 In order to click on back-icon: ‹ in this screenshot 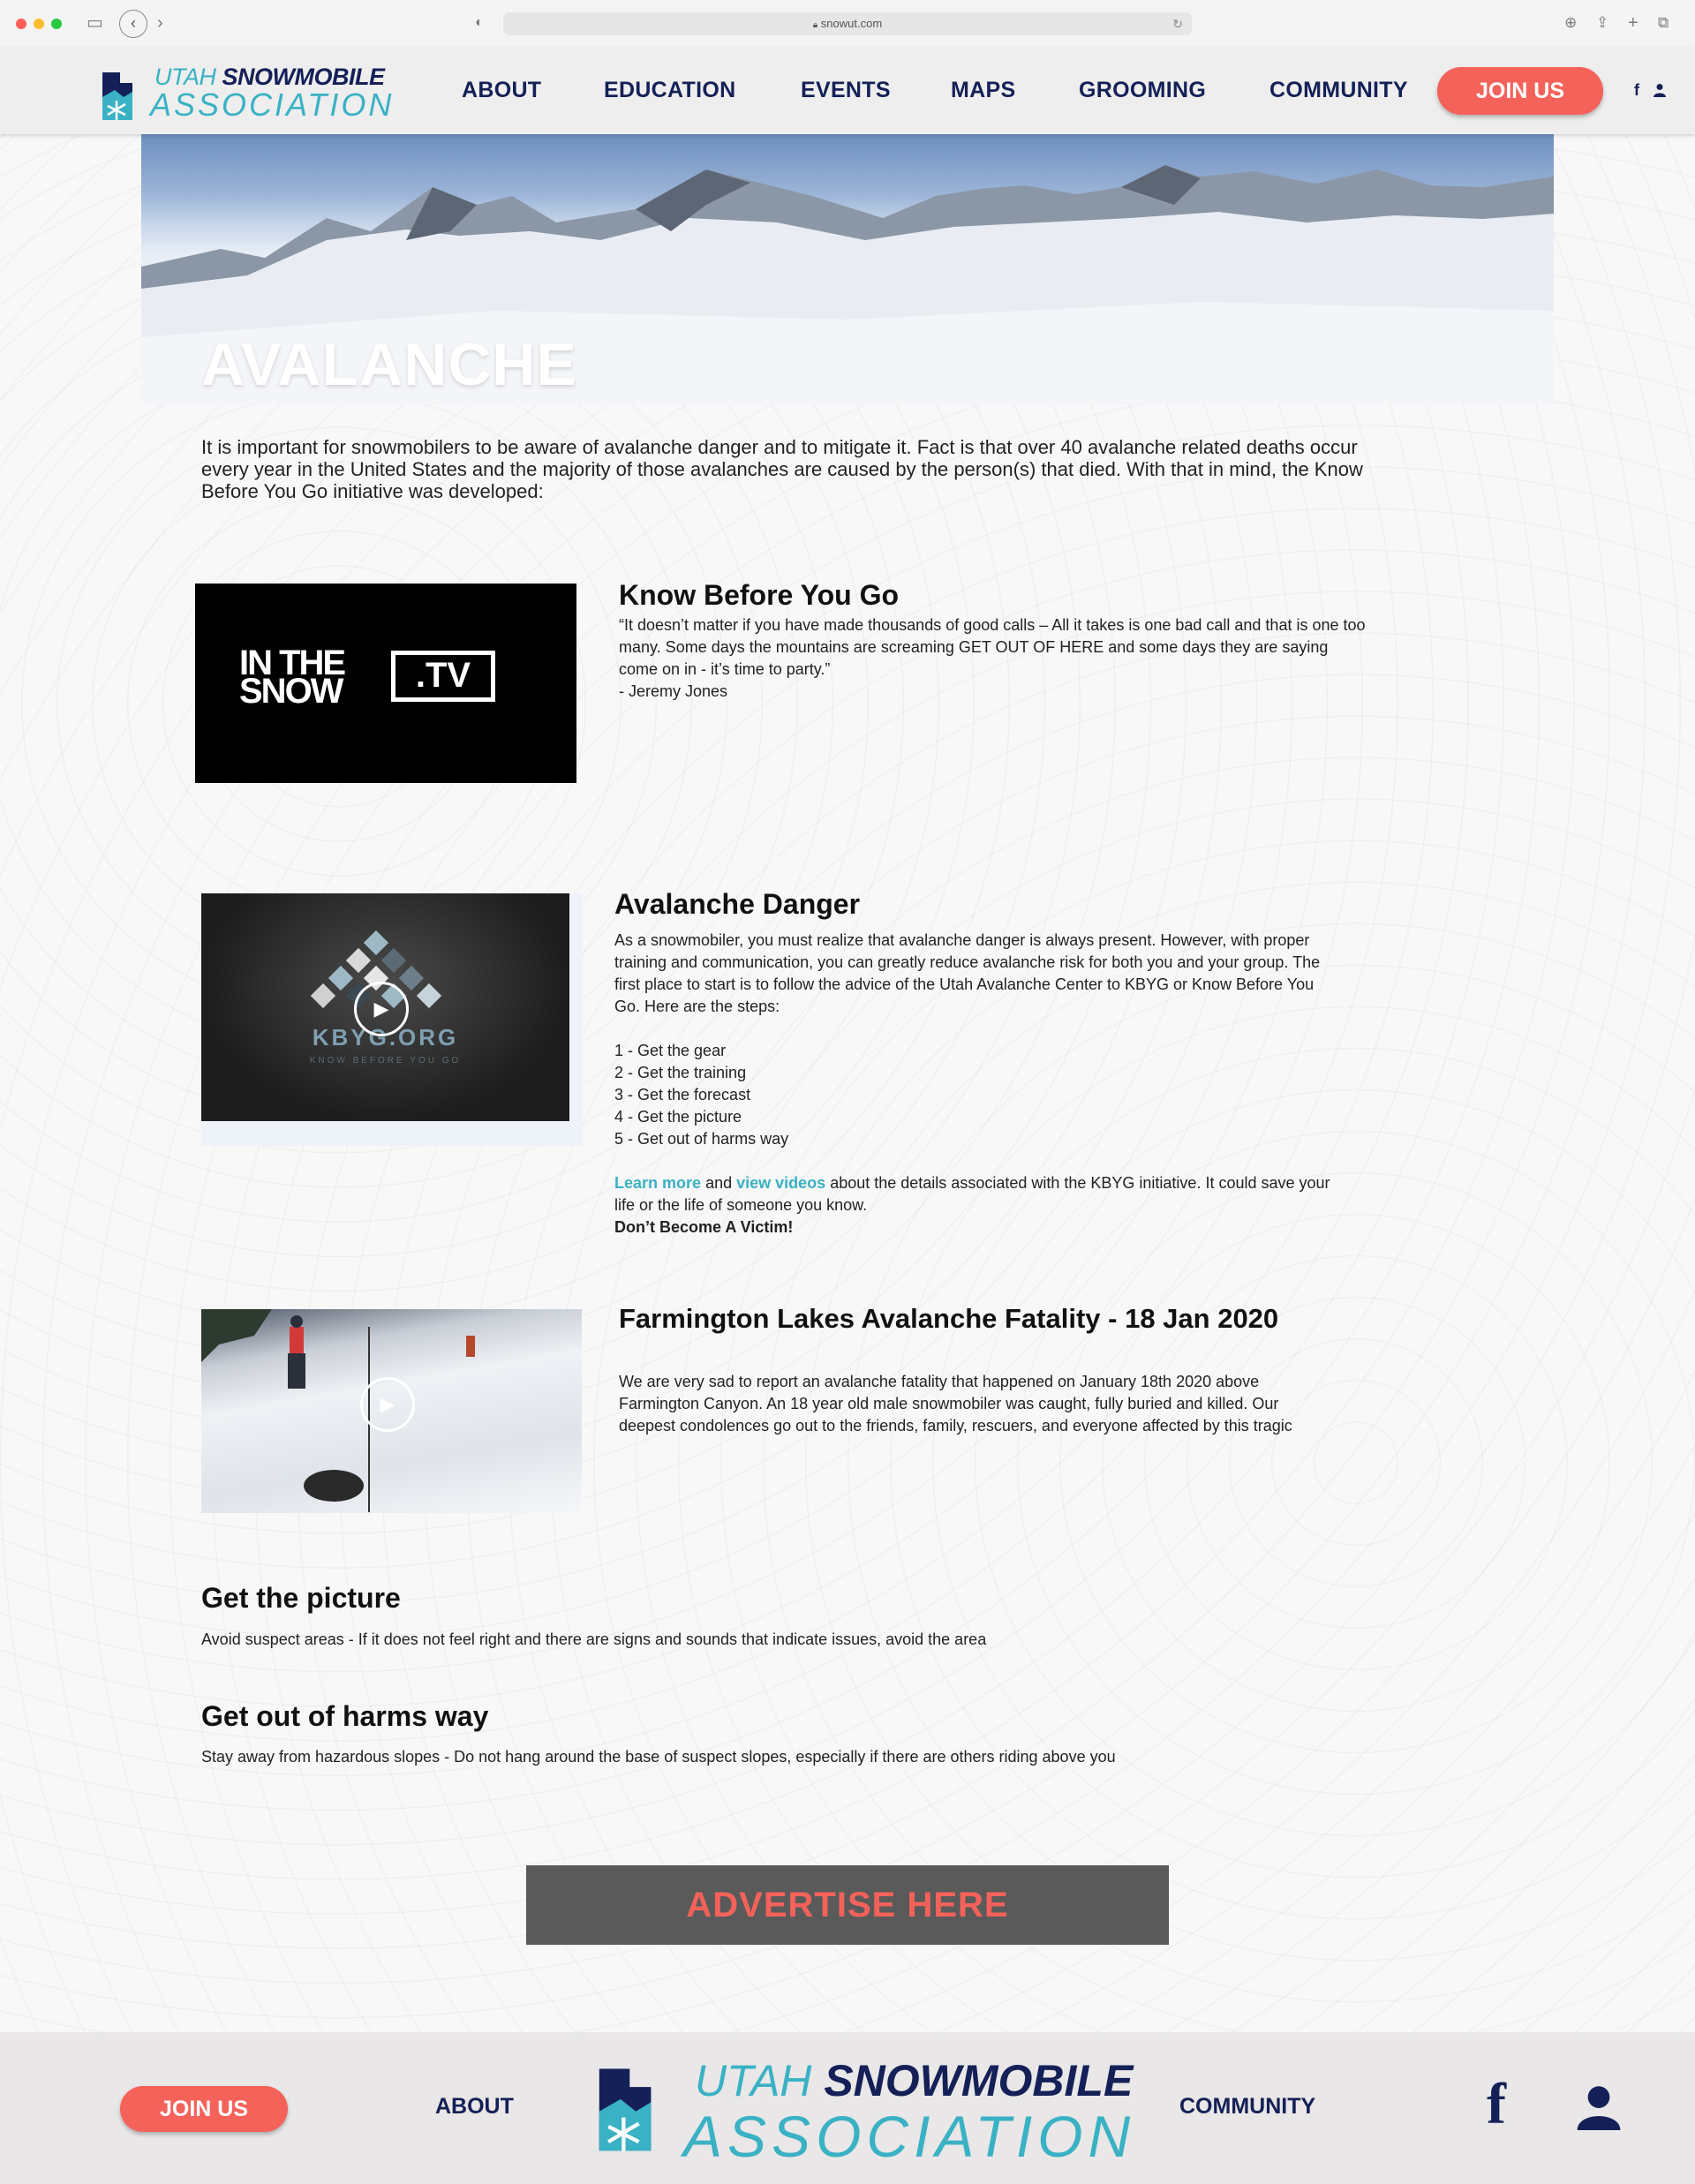, I will do `click(133, 24)`.